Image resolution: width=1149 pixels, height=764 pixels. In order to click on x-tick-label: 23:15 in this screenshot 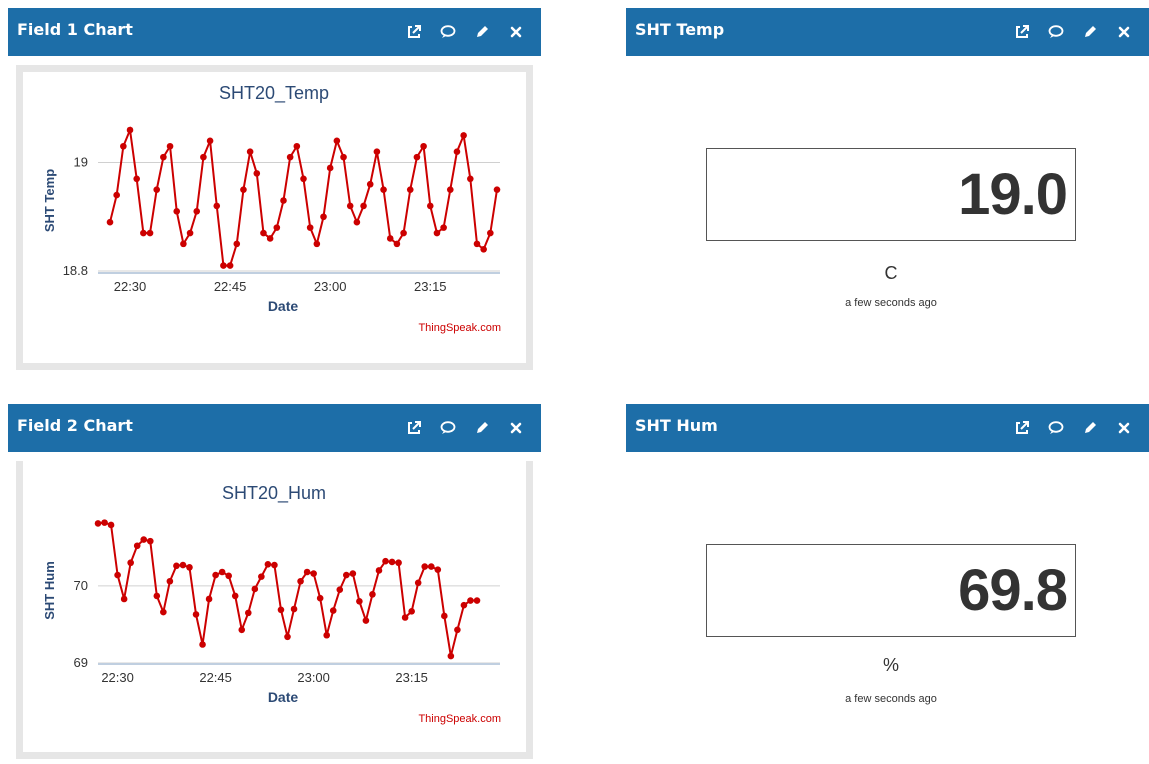, I will do `click(430, 286)`.